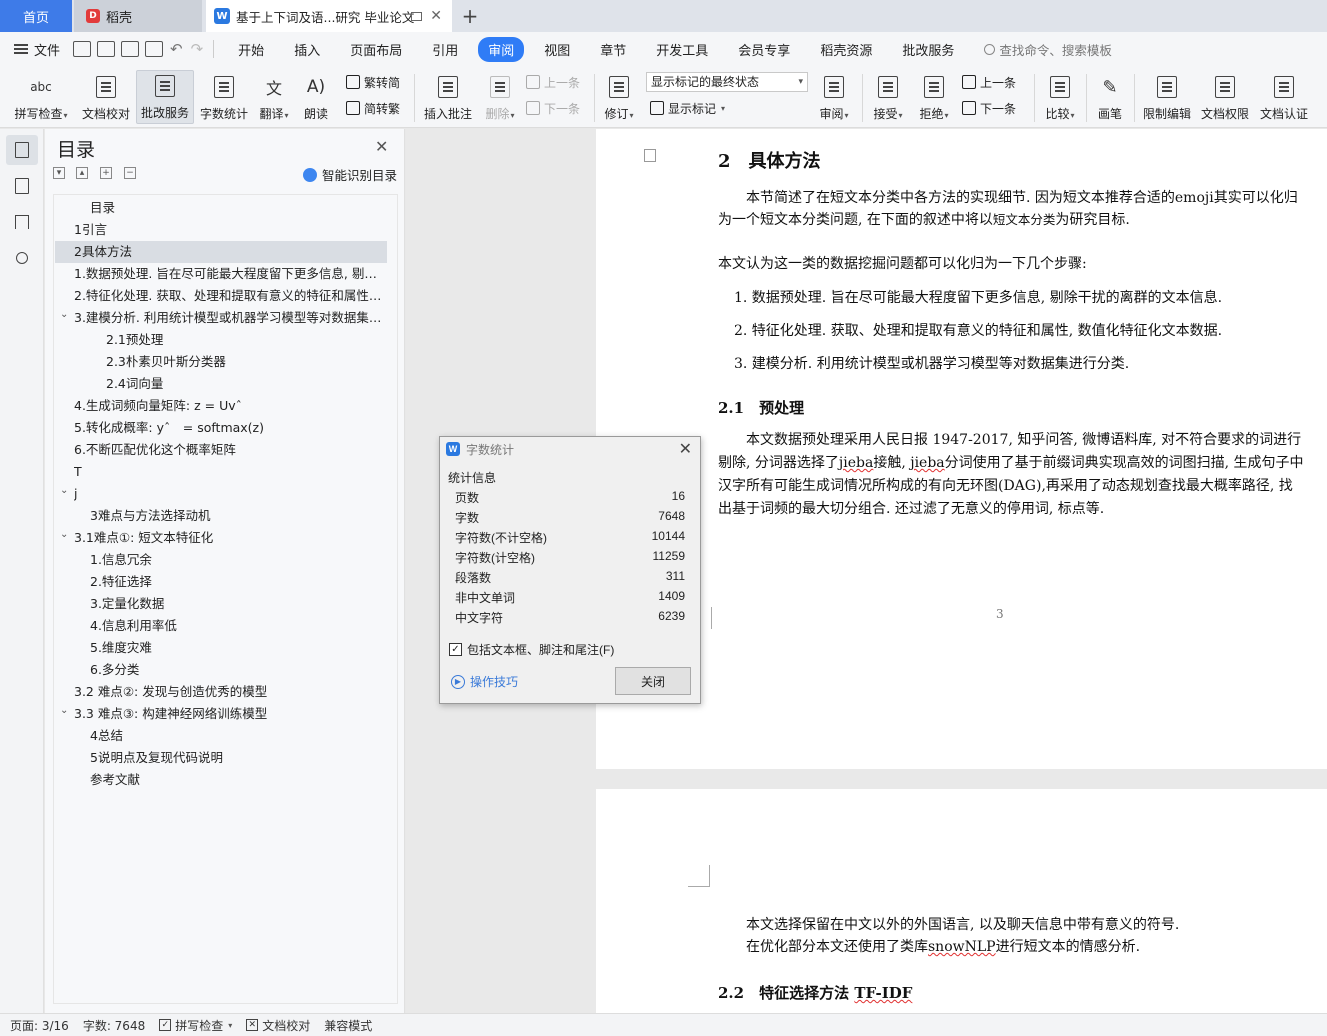 This screenshot has height=1036, width=1327. What do you see at coordinates (197, 49) in the screenshot?
I see `redo-icon: ↷` at bounding box center [197, 49].